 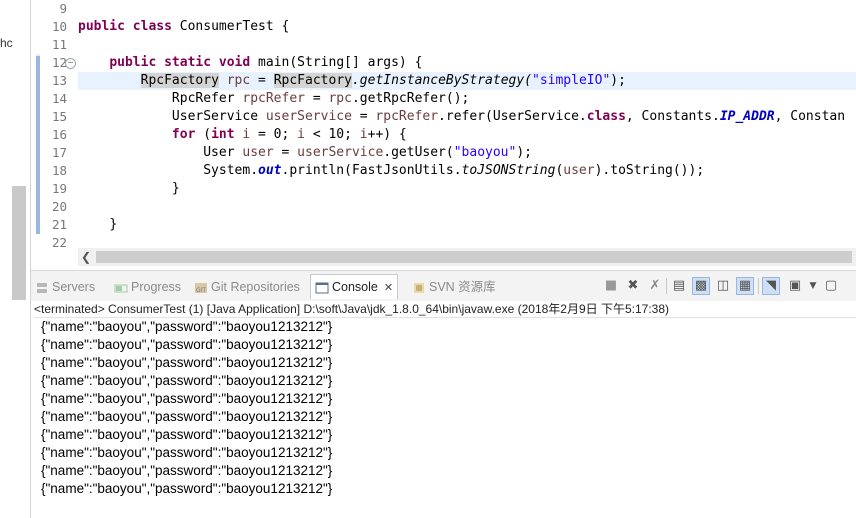 I want to click on code-line-16: for (int i = 0; i < 10; i++) {, so click(x=467, y=135).